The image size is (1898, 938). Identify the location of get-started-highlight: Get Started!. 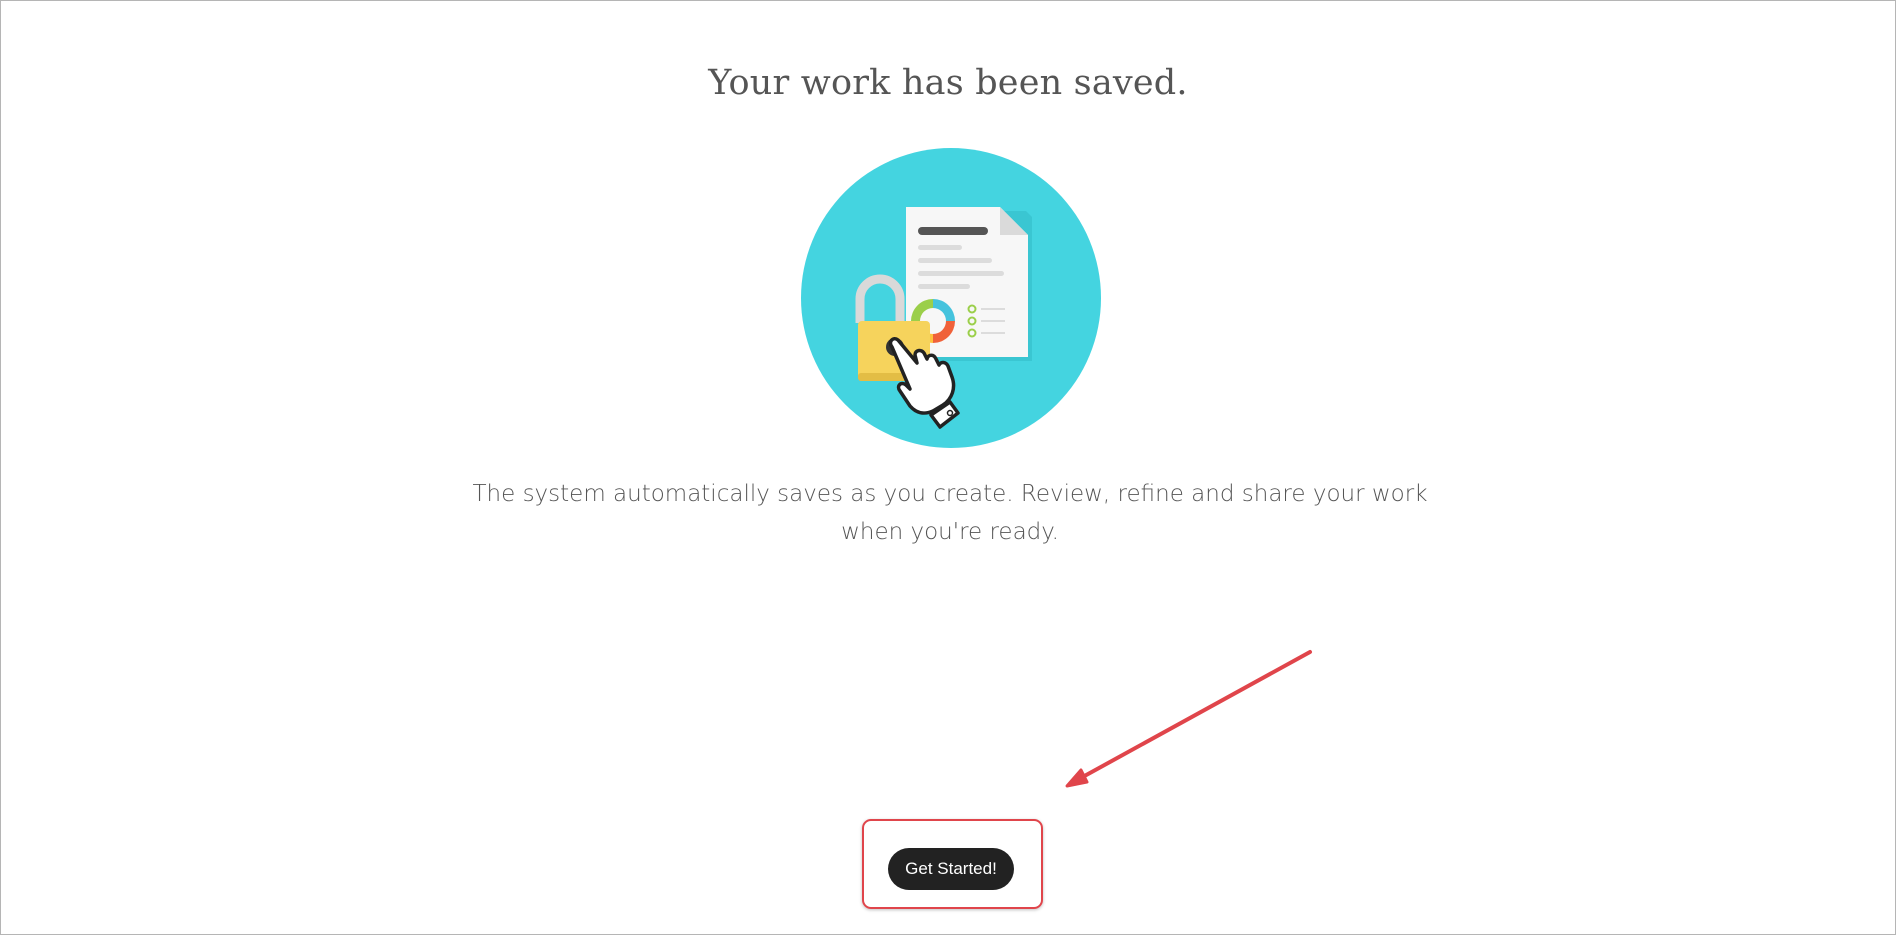
(952, 864).